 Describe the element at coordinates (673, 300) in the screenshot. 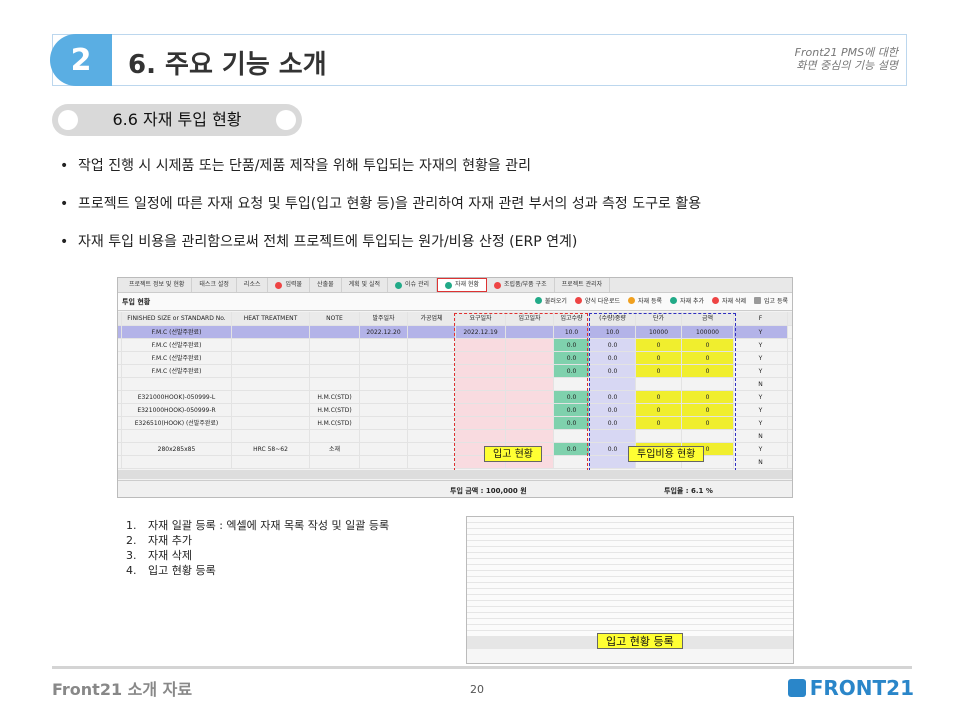

I see `plus-icon` at that location.